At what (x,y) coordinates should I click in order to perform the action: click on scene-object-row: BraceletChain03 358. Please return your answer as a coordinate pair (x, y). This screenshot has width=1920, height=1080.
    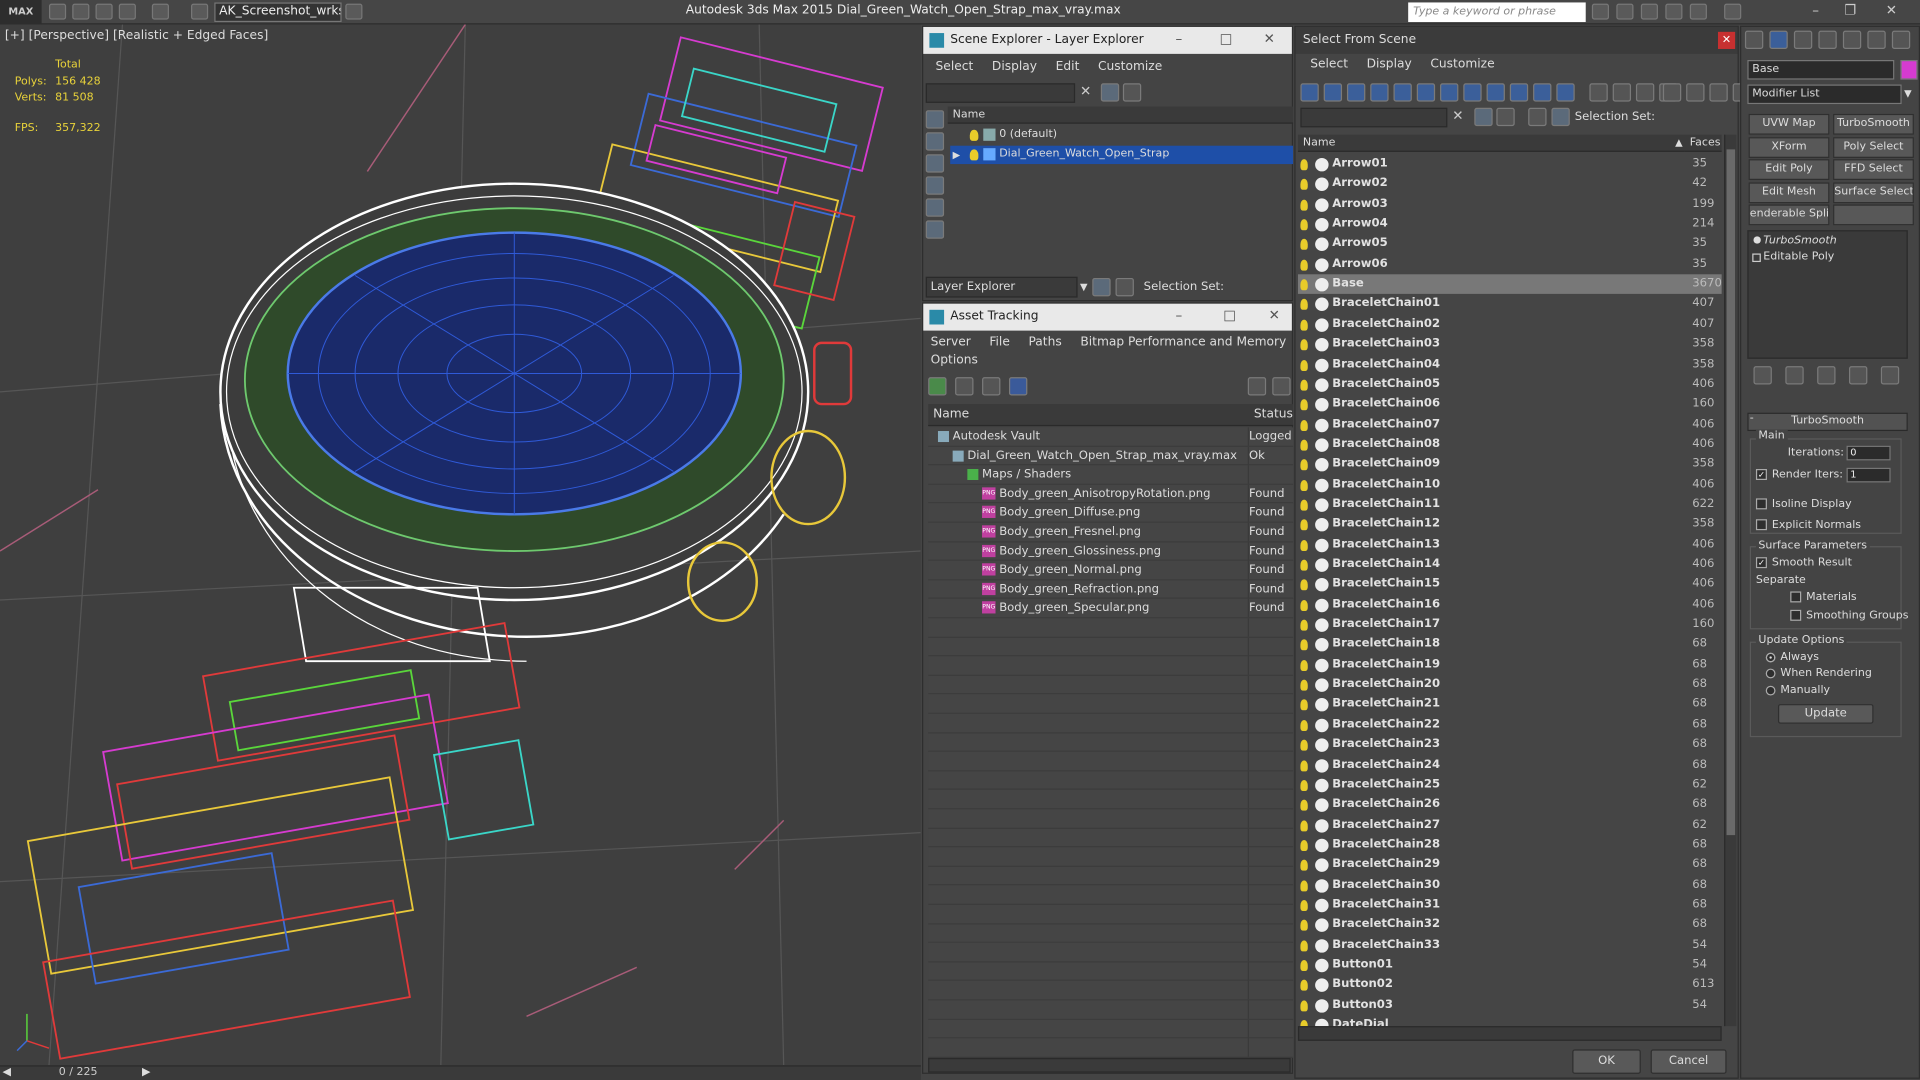
    Looking at the image, I should click on (1510, 344).